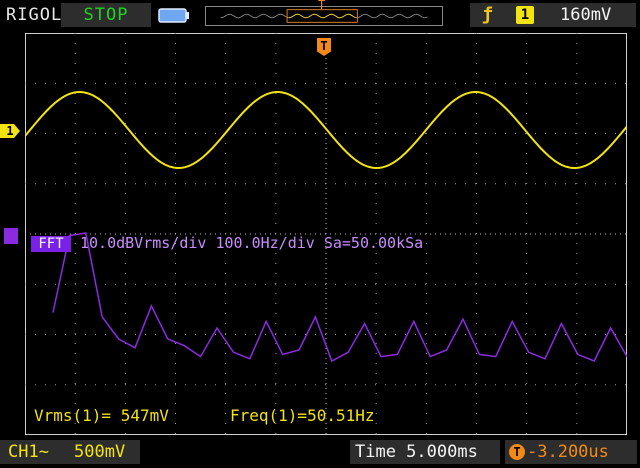 The width and height of the screenshot is (640, 468). I want to click on fft-tag: FFT, so click(51, 244).